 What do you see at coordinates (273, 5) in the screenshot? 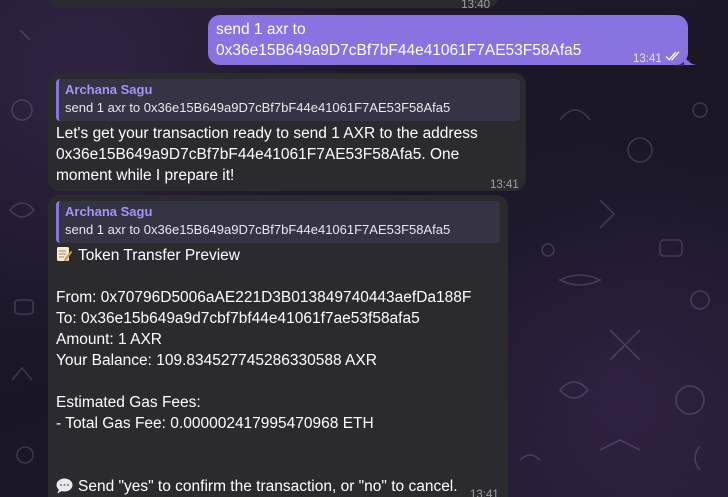
I see `previous-message-bubble: 13:40` at bounding box center [273, 5].